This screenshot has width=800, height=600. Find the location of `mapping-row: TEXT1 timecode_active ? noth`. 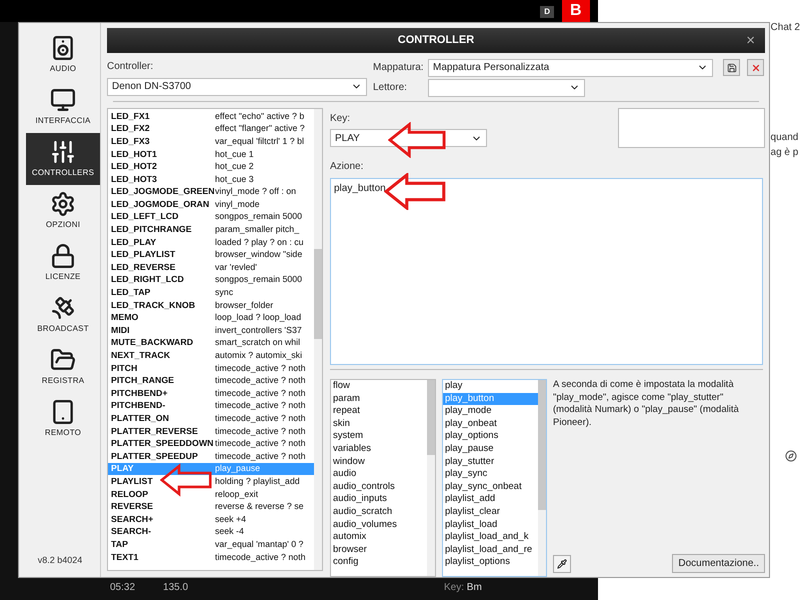

mapping-row: TEXT1 timecode_active ? noth is located at coordinates (211, 557).